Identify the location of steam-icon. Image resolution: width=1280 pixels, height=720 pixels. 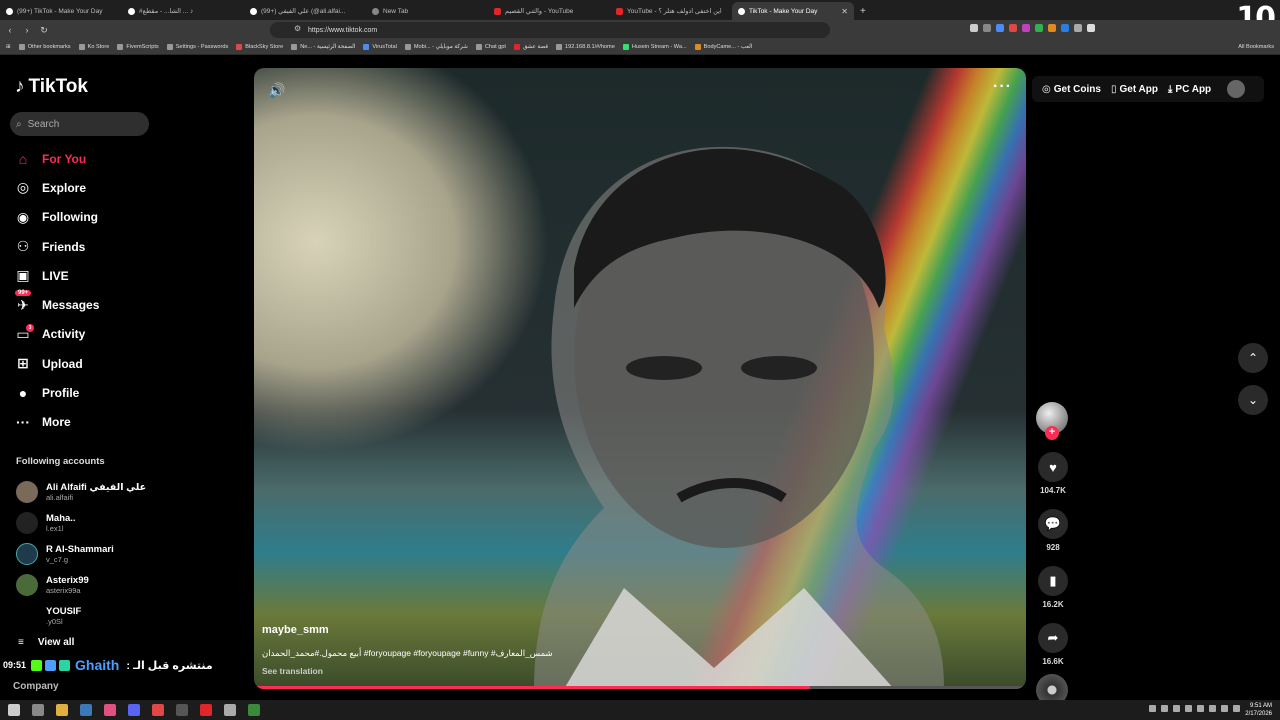
(86, 710).